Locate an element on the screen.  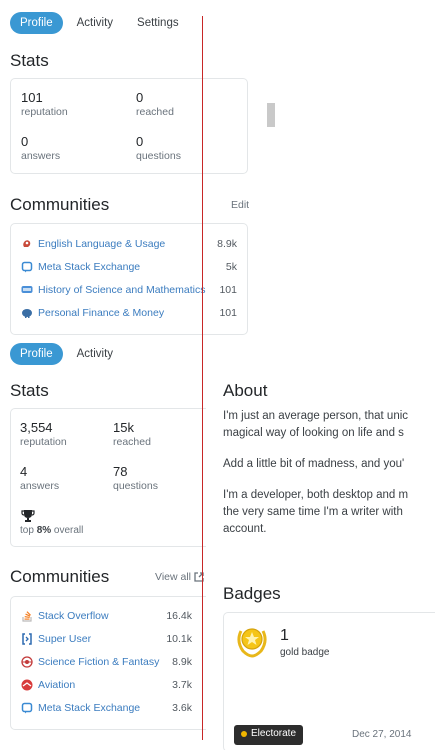
superuser-icon is located at coordinates (27, 639).